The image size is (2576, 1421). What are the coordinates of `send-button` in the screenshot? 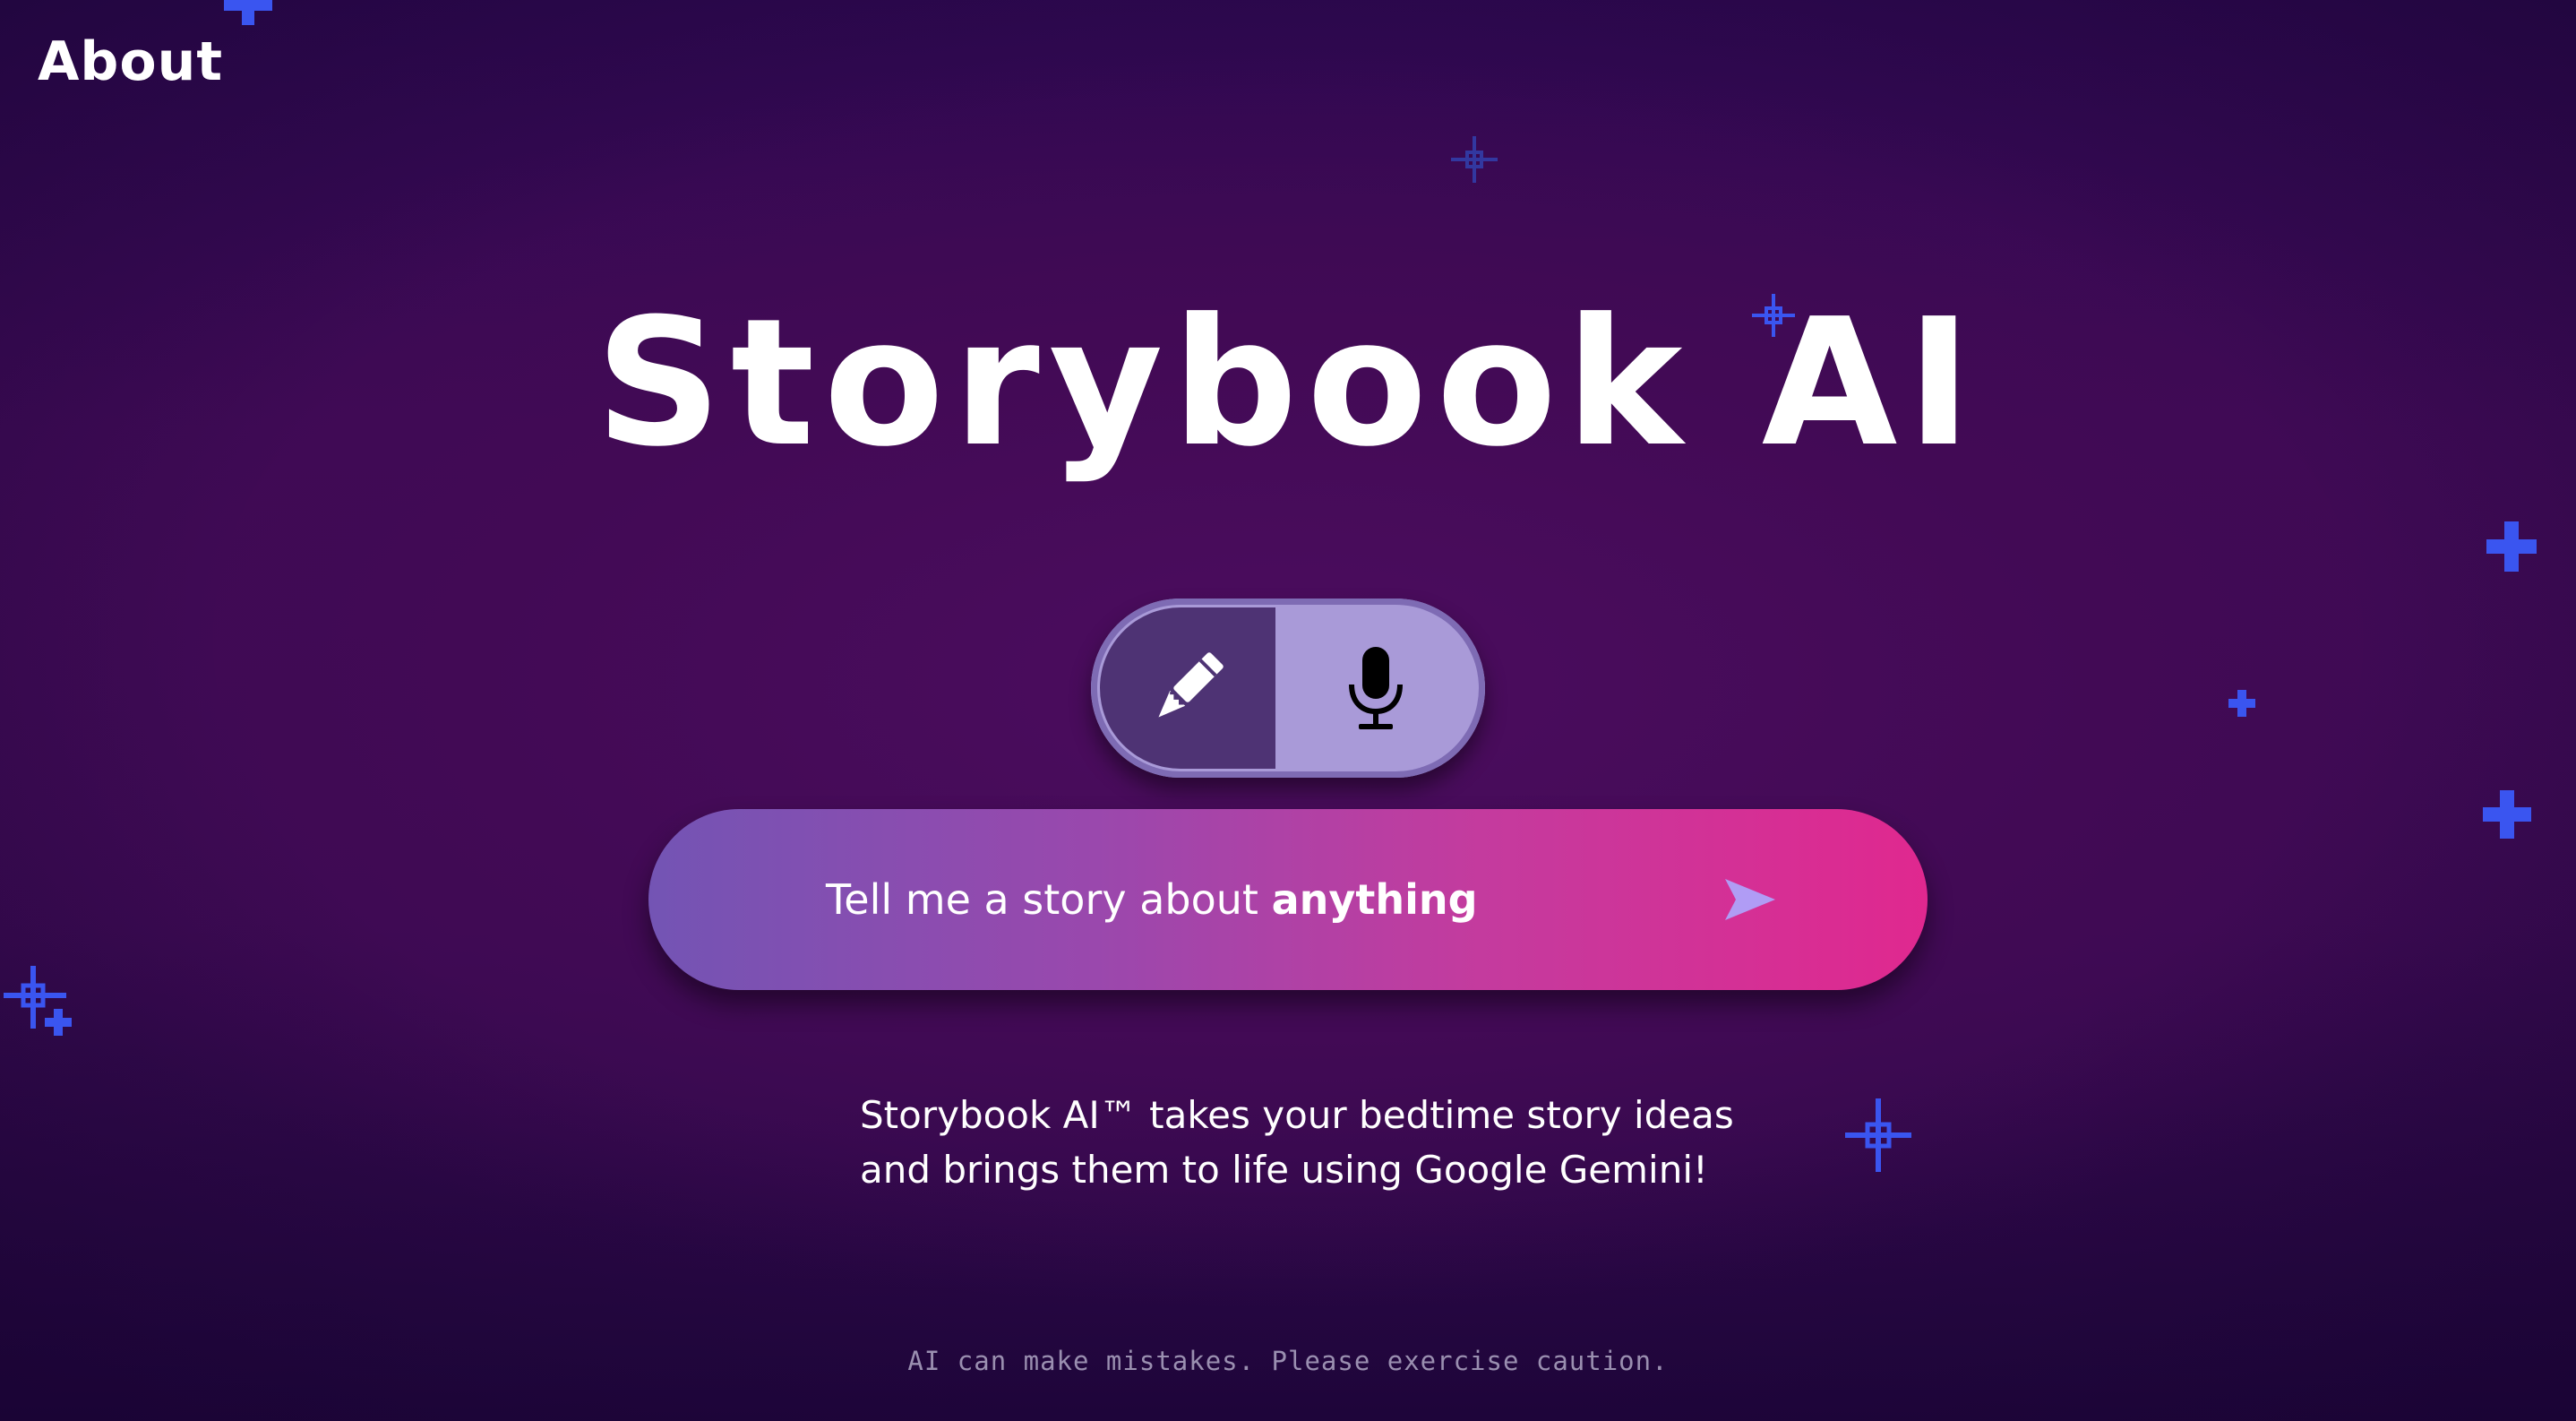 It's located at (1750, 899).